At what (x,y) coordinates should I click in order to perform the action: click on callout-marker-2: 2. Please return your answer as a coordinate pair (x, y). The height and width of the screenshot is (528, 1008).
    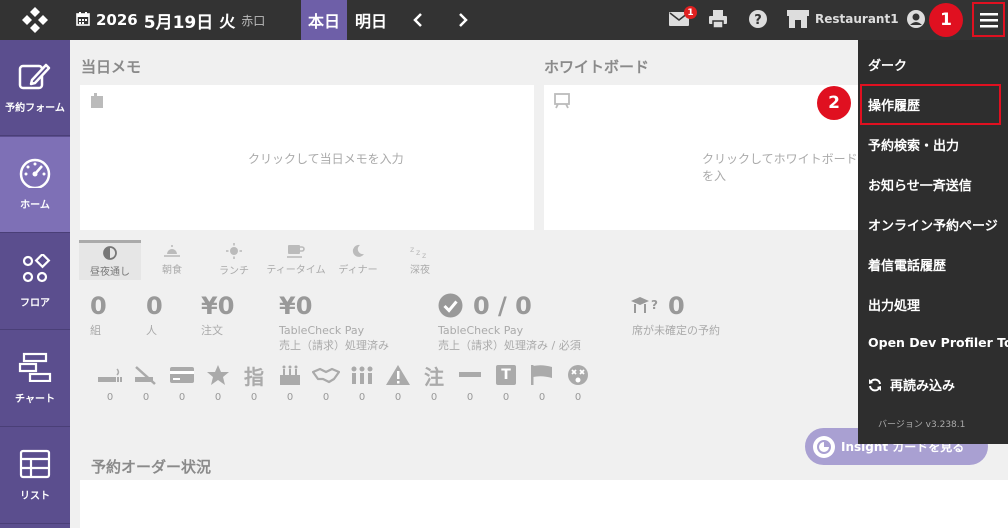
    Looking at the image, I should click on (834, 103).